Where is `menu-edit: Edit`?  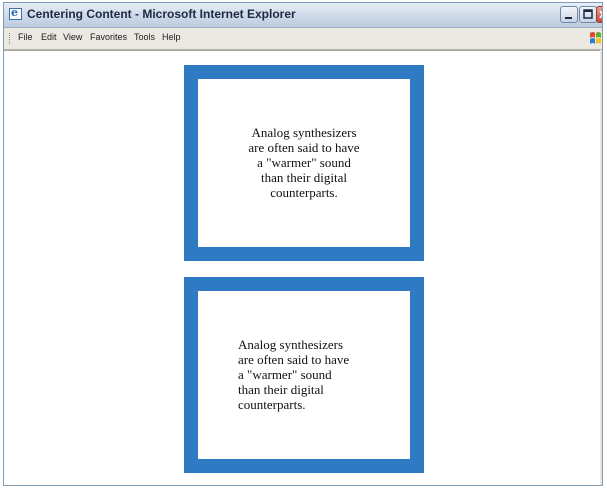
menu-edit: Edit is located at coordinates (49, 37).